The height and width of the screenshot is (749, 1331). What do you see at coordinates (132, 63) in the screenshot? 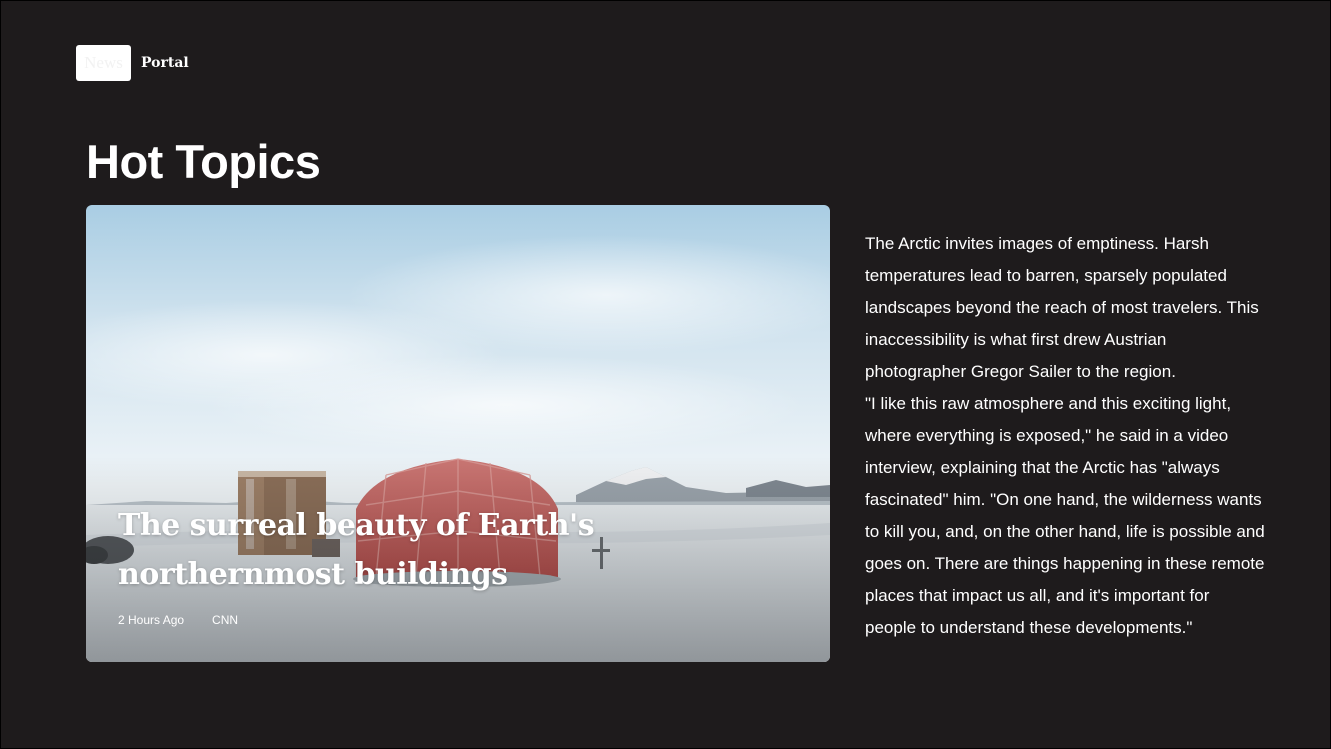
I see `logo-link: News Portal` at bounding box center [132, 63].